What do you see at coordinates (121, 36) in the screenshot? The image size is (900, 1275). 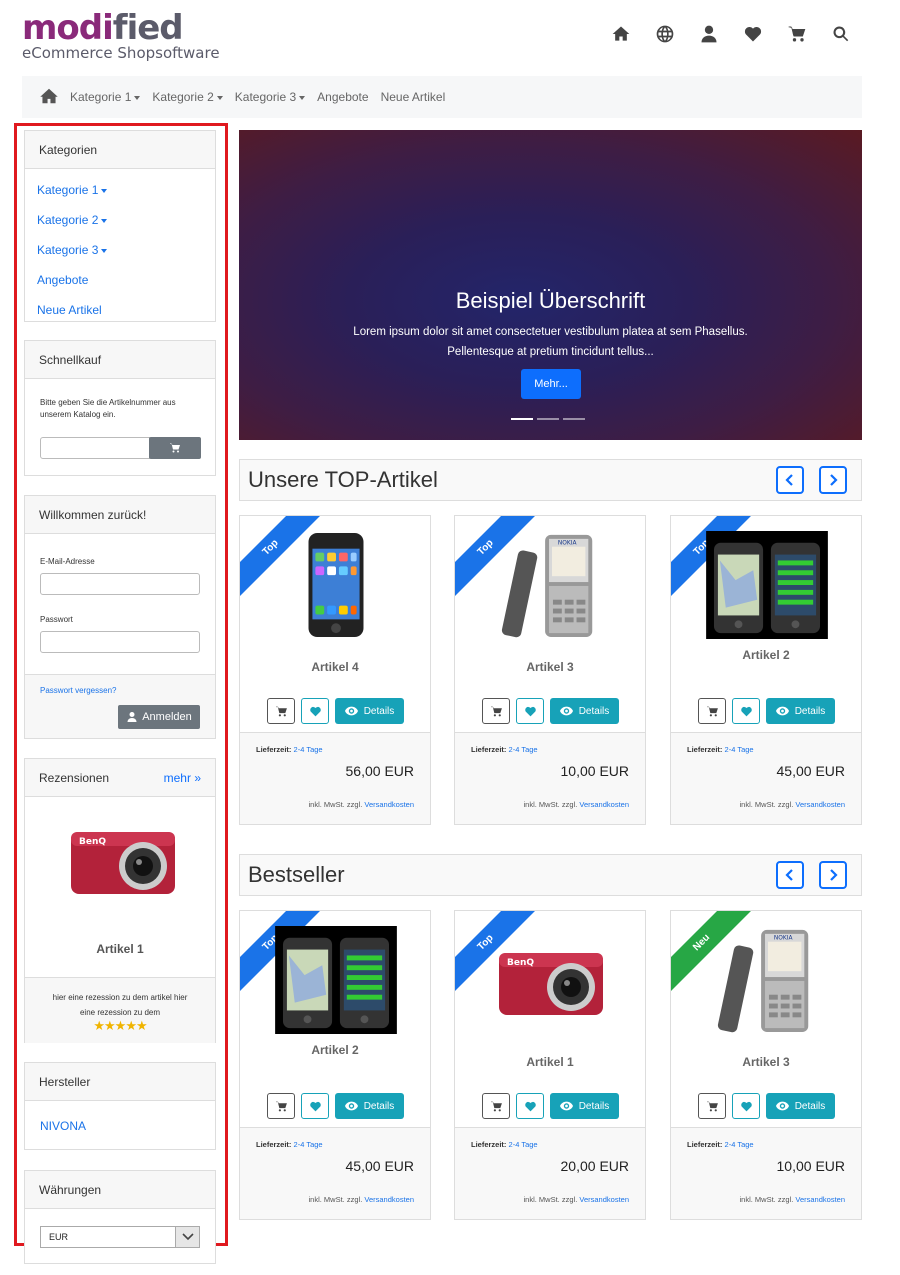 I see `logo: modified eCommerce Shopsoftware` at bounding box center [121, 36].